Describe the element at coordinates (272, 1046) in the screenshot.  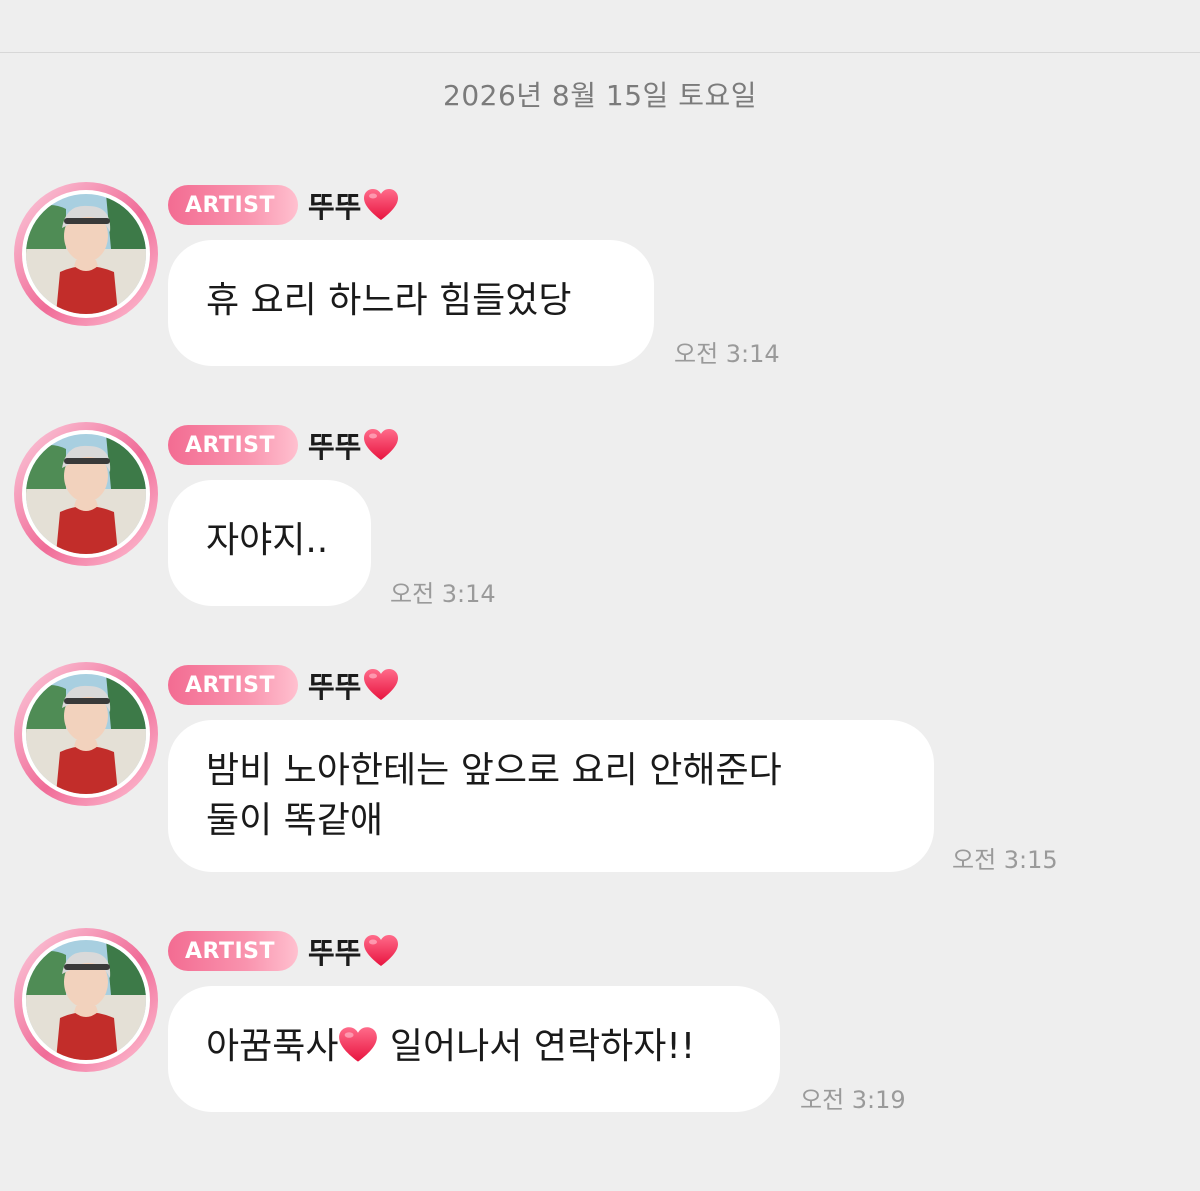
I see `message-text-before: 아꿈푹사` at that location.